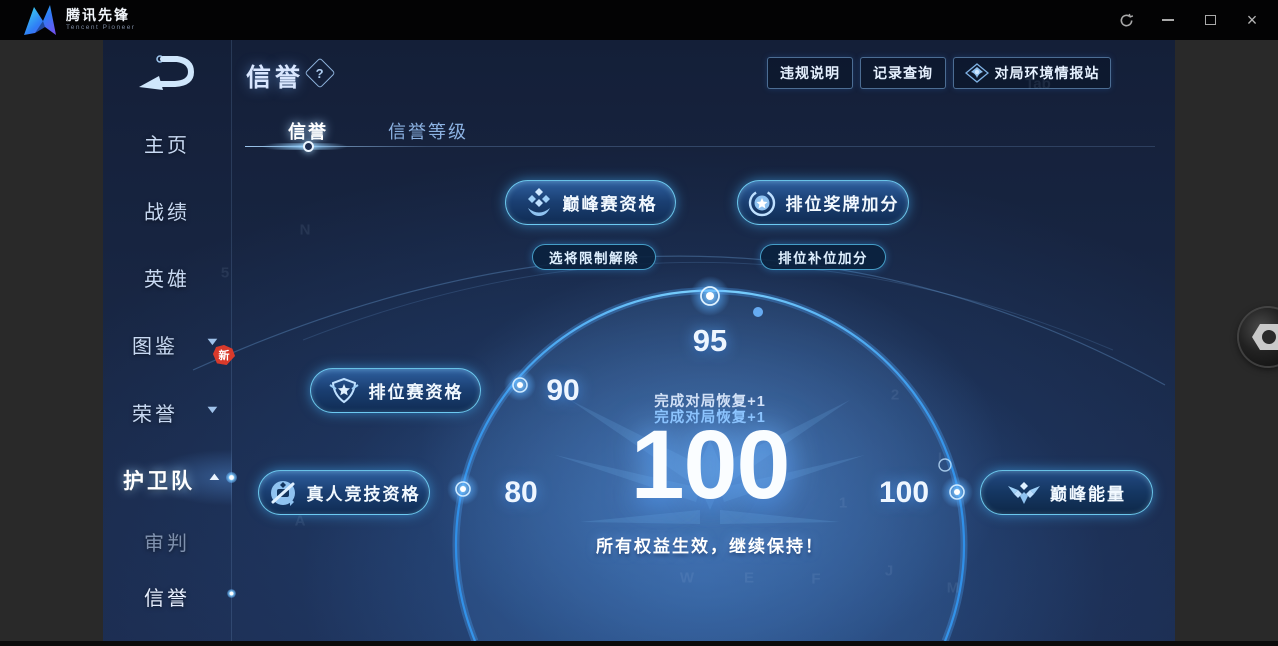 This screenshot has width=1278, height=646. Describe the element at coordinates (594, 257) in the screenshot. I see `hero-pick-limit-lifted-button: 选将限制解除` at that location.